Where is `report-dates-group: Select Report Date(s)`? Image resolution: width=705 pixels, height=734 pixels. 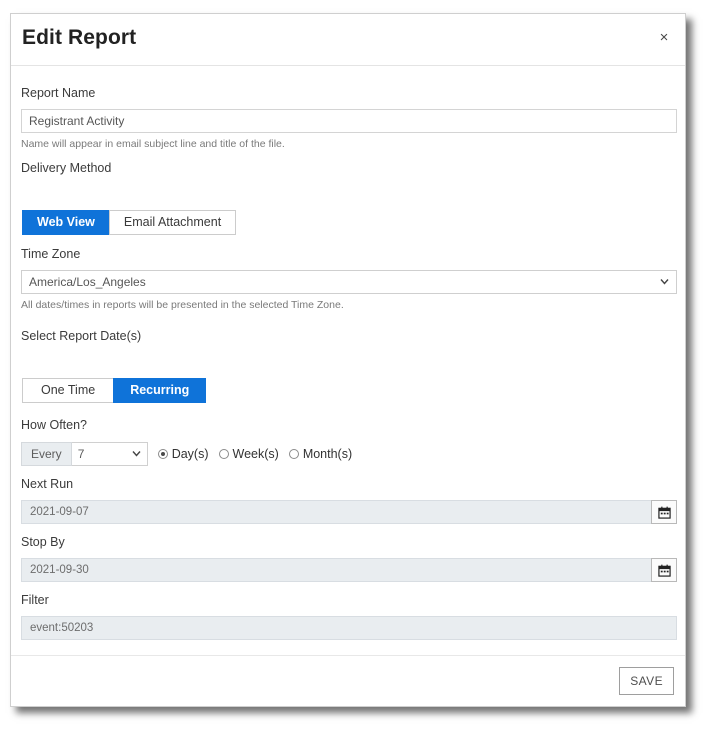
report-dates-group: Select Report Date(s) is located at coordinates (349, 336).